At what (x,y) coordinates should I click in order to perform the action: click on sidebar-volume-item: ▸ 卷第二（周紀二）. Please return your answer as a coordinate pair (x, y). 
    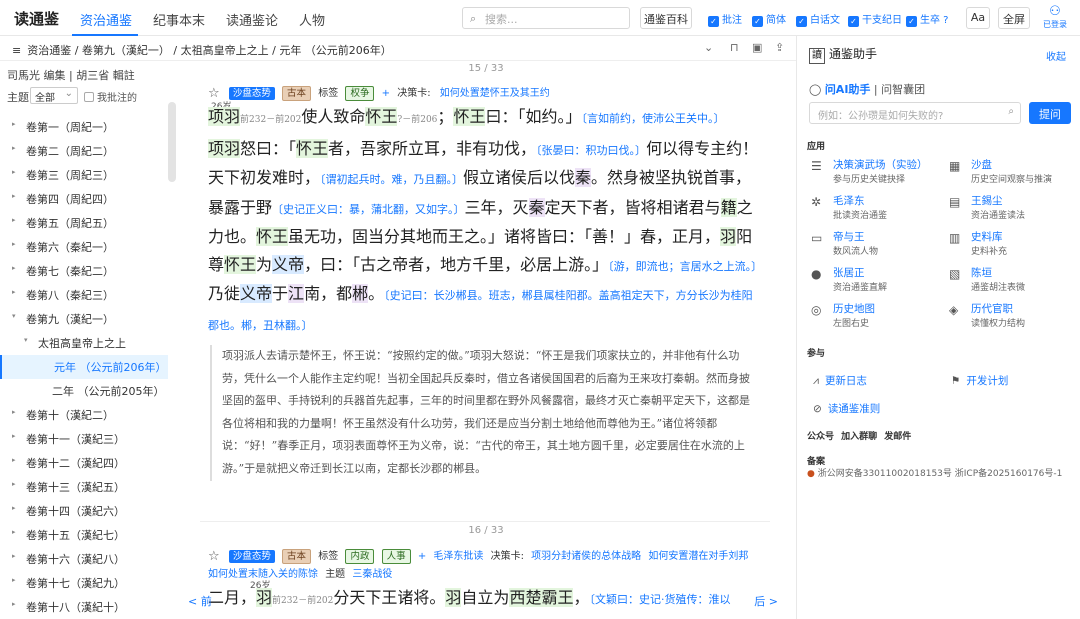
    Looking at the image, I should click on (84, 151).